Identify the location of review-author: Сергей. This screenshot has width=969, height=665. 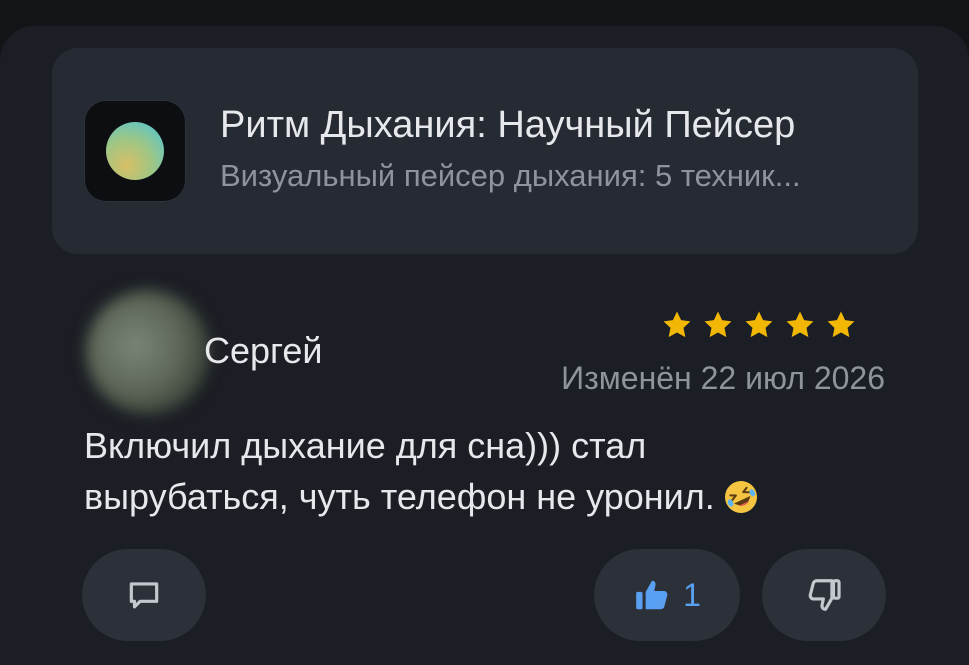
(263, 350).